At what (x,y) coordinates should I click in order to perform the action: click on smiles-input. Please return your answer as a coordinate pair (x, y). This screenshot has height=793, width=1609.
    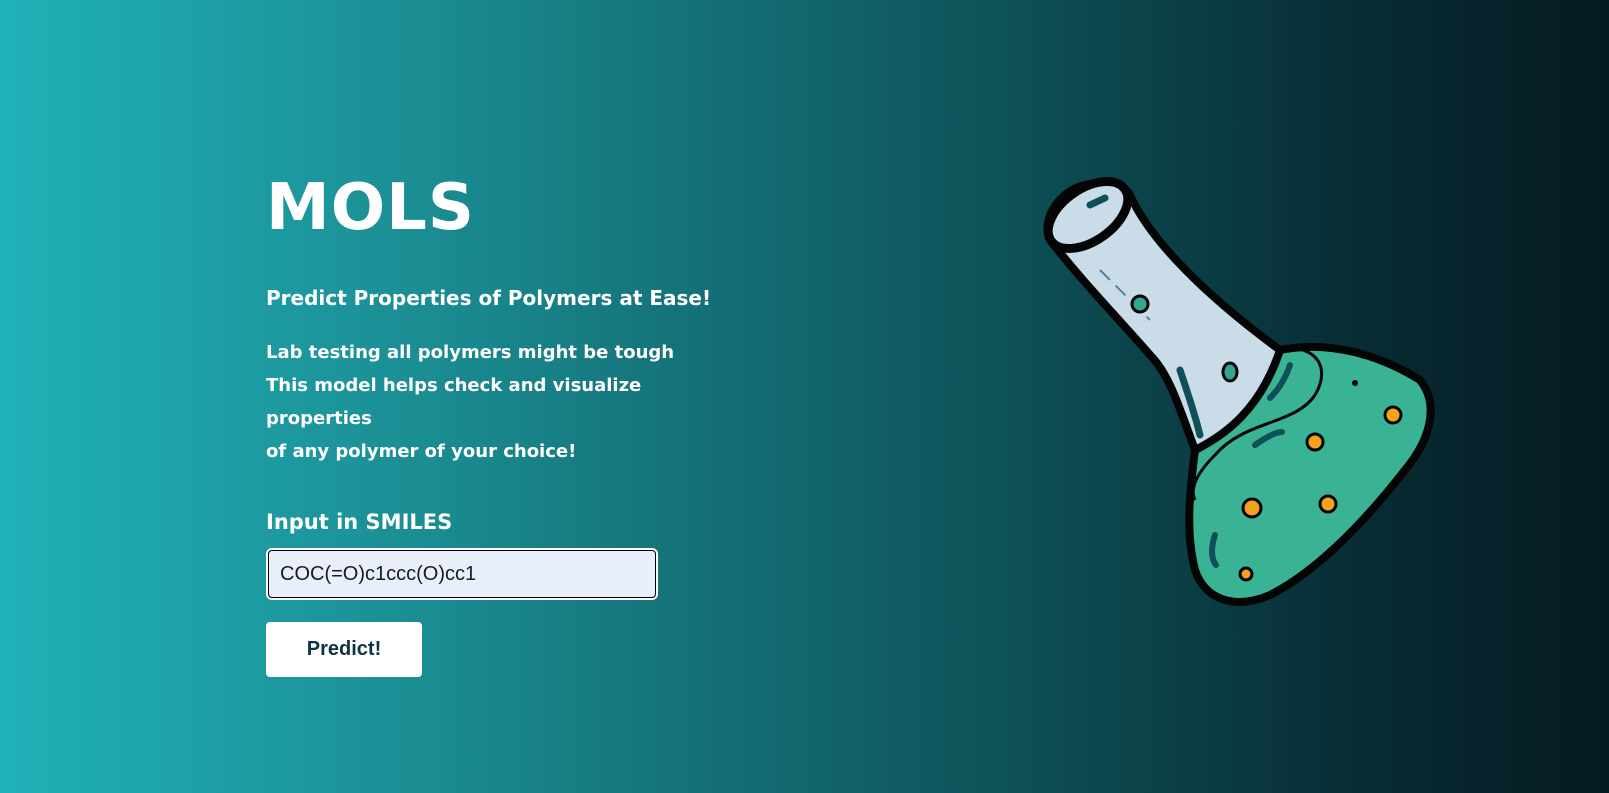
    Looking at the image, I should click on (462, 574).